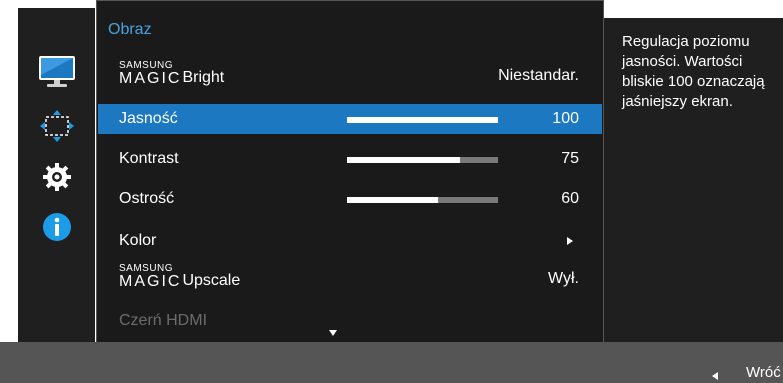 This screenshot has height=383, width=783. What do you see at coordinates (57, 126) in the screenshot?
I see `move-arrows-icon` at bounding box center [57, 126].